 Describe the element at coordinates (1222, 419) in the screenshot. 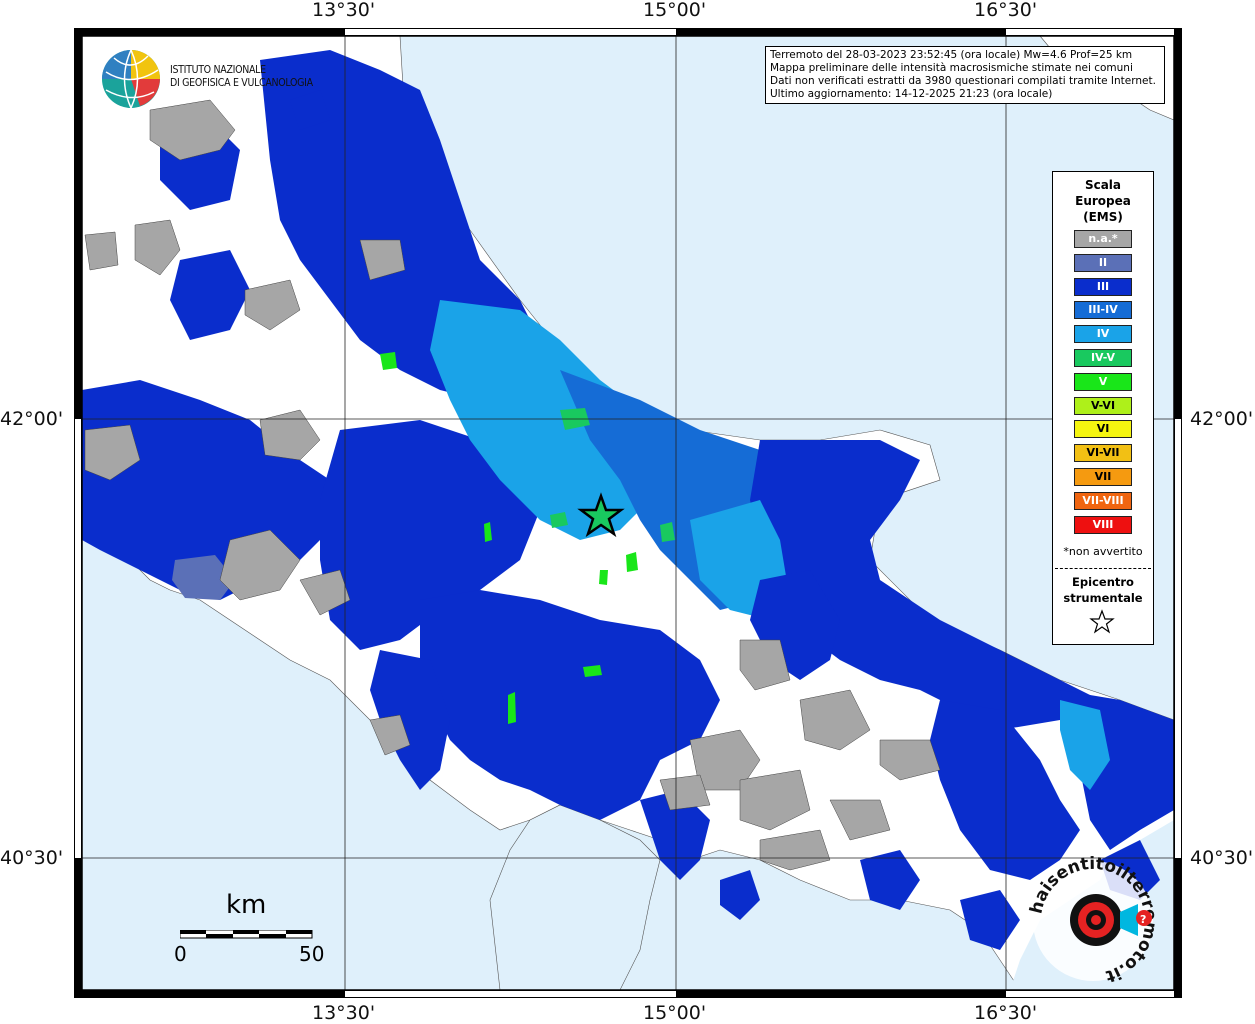

I see `right-label-4200: 42°00'` at that location.